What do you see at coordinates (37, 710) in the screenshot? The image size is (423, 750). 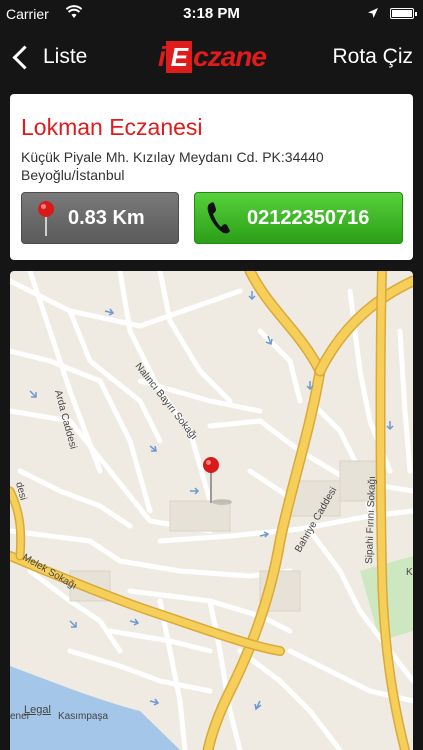 I see `legal-link: Legal` at bounding box center [37, 710].